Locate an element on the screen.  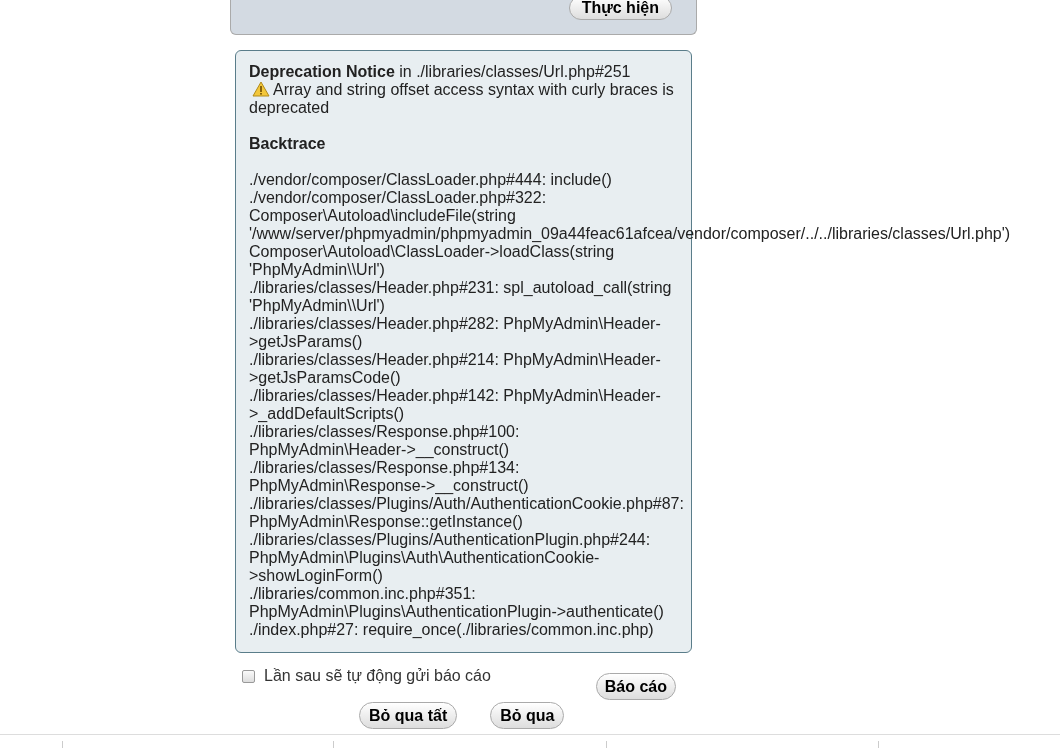
backtrace-line: ./libraries/classes/Plugins/AuthenticationPlugin.php#244: PhpMyAdmin\Plugins\Auth\AuthenticationCookie->showLoginForm() is located at coordinates (450, 557).